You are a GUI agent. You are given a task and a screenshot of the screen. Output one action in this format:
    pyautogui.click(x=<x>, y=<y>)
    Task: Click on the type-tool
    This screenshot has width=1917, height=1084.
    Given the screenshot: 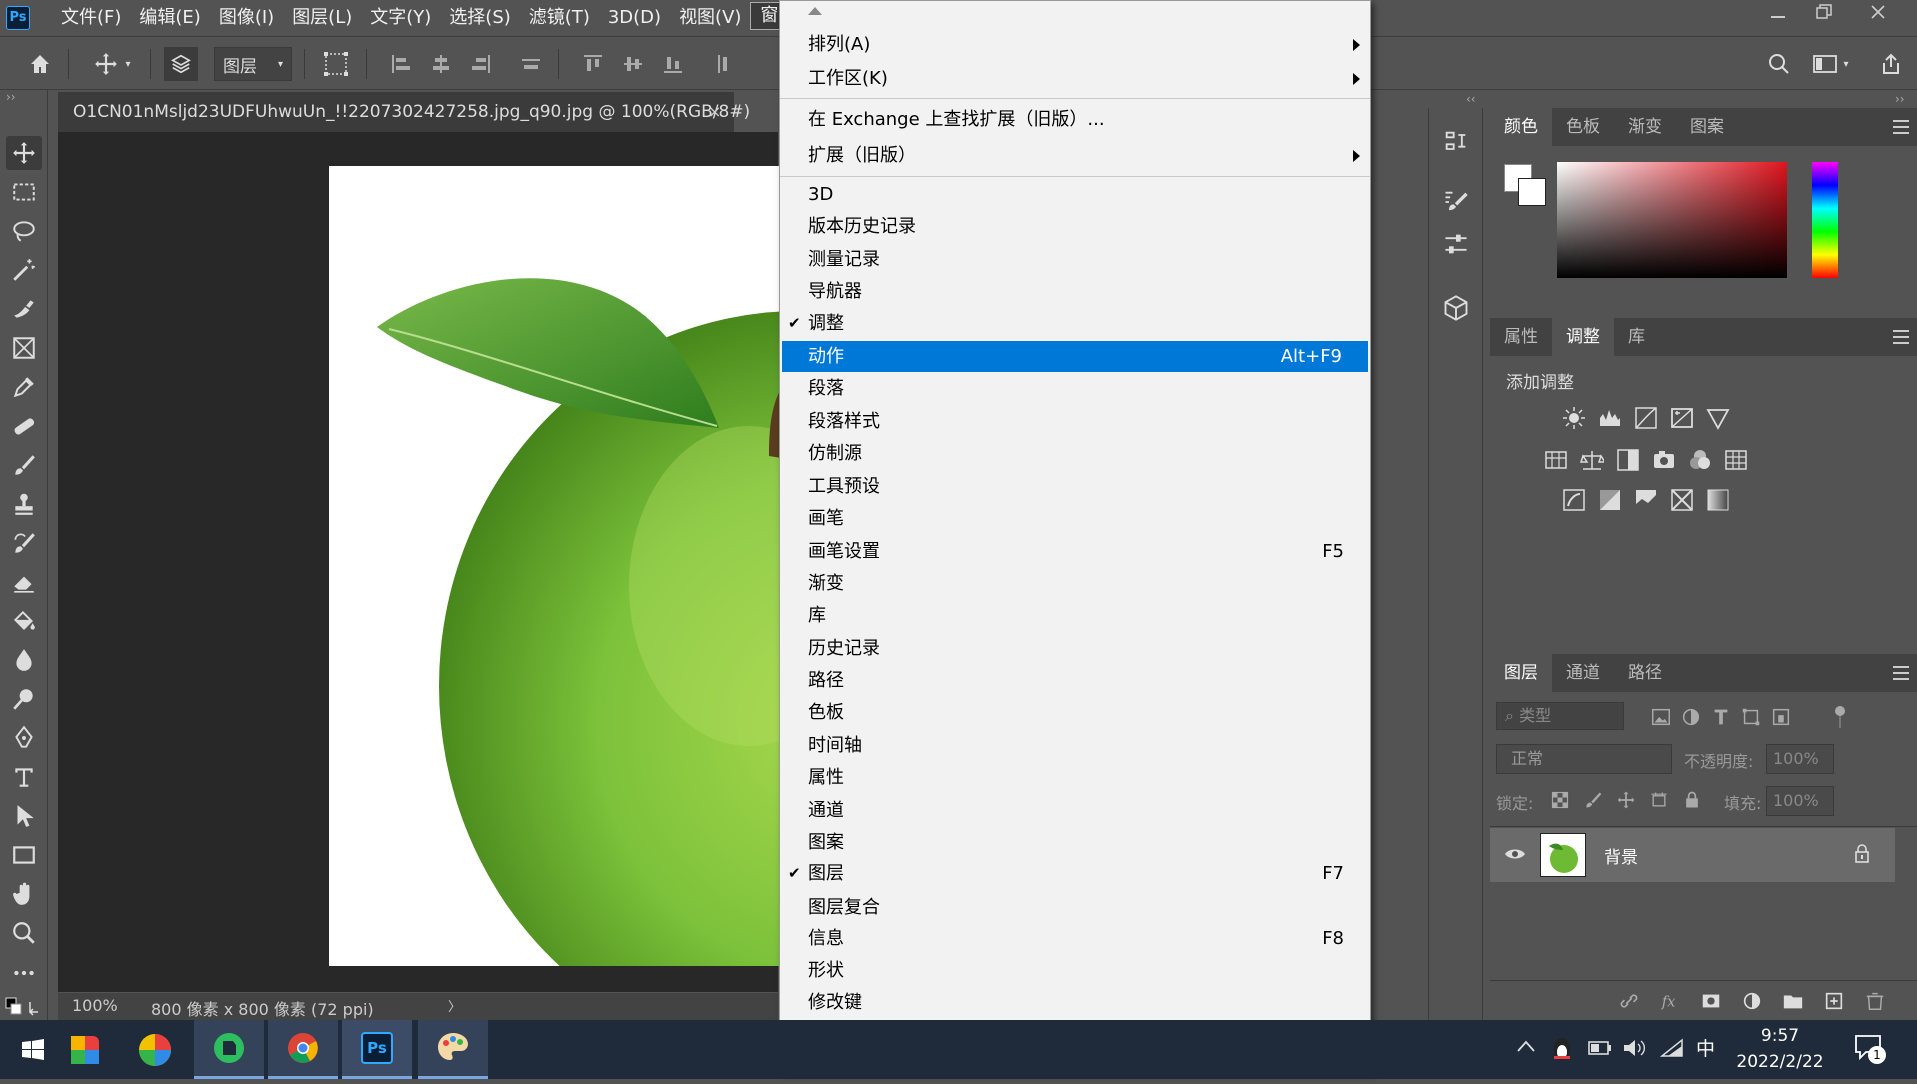 What is the action you would take?
    pyautogui.click(x=24, y=777)
    